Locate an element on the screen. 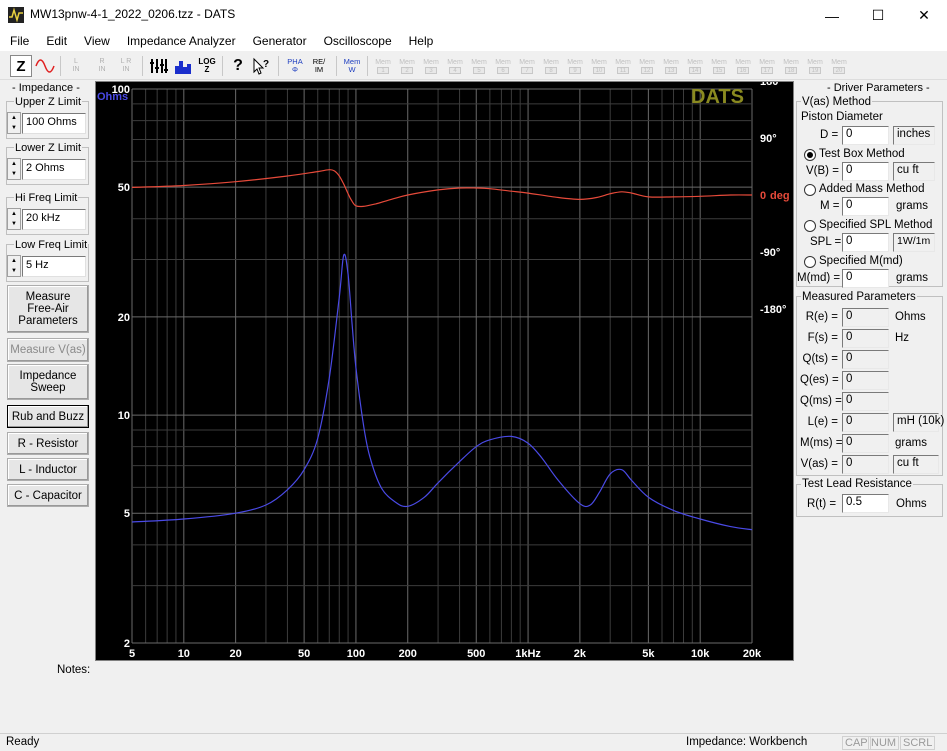 This screenshot has height=751, width=947. vb-unit-field: cu ft is located at coordinates (914, 171).